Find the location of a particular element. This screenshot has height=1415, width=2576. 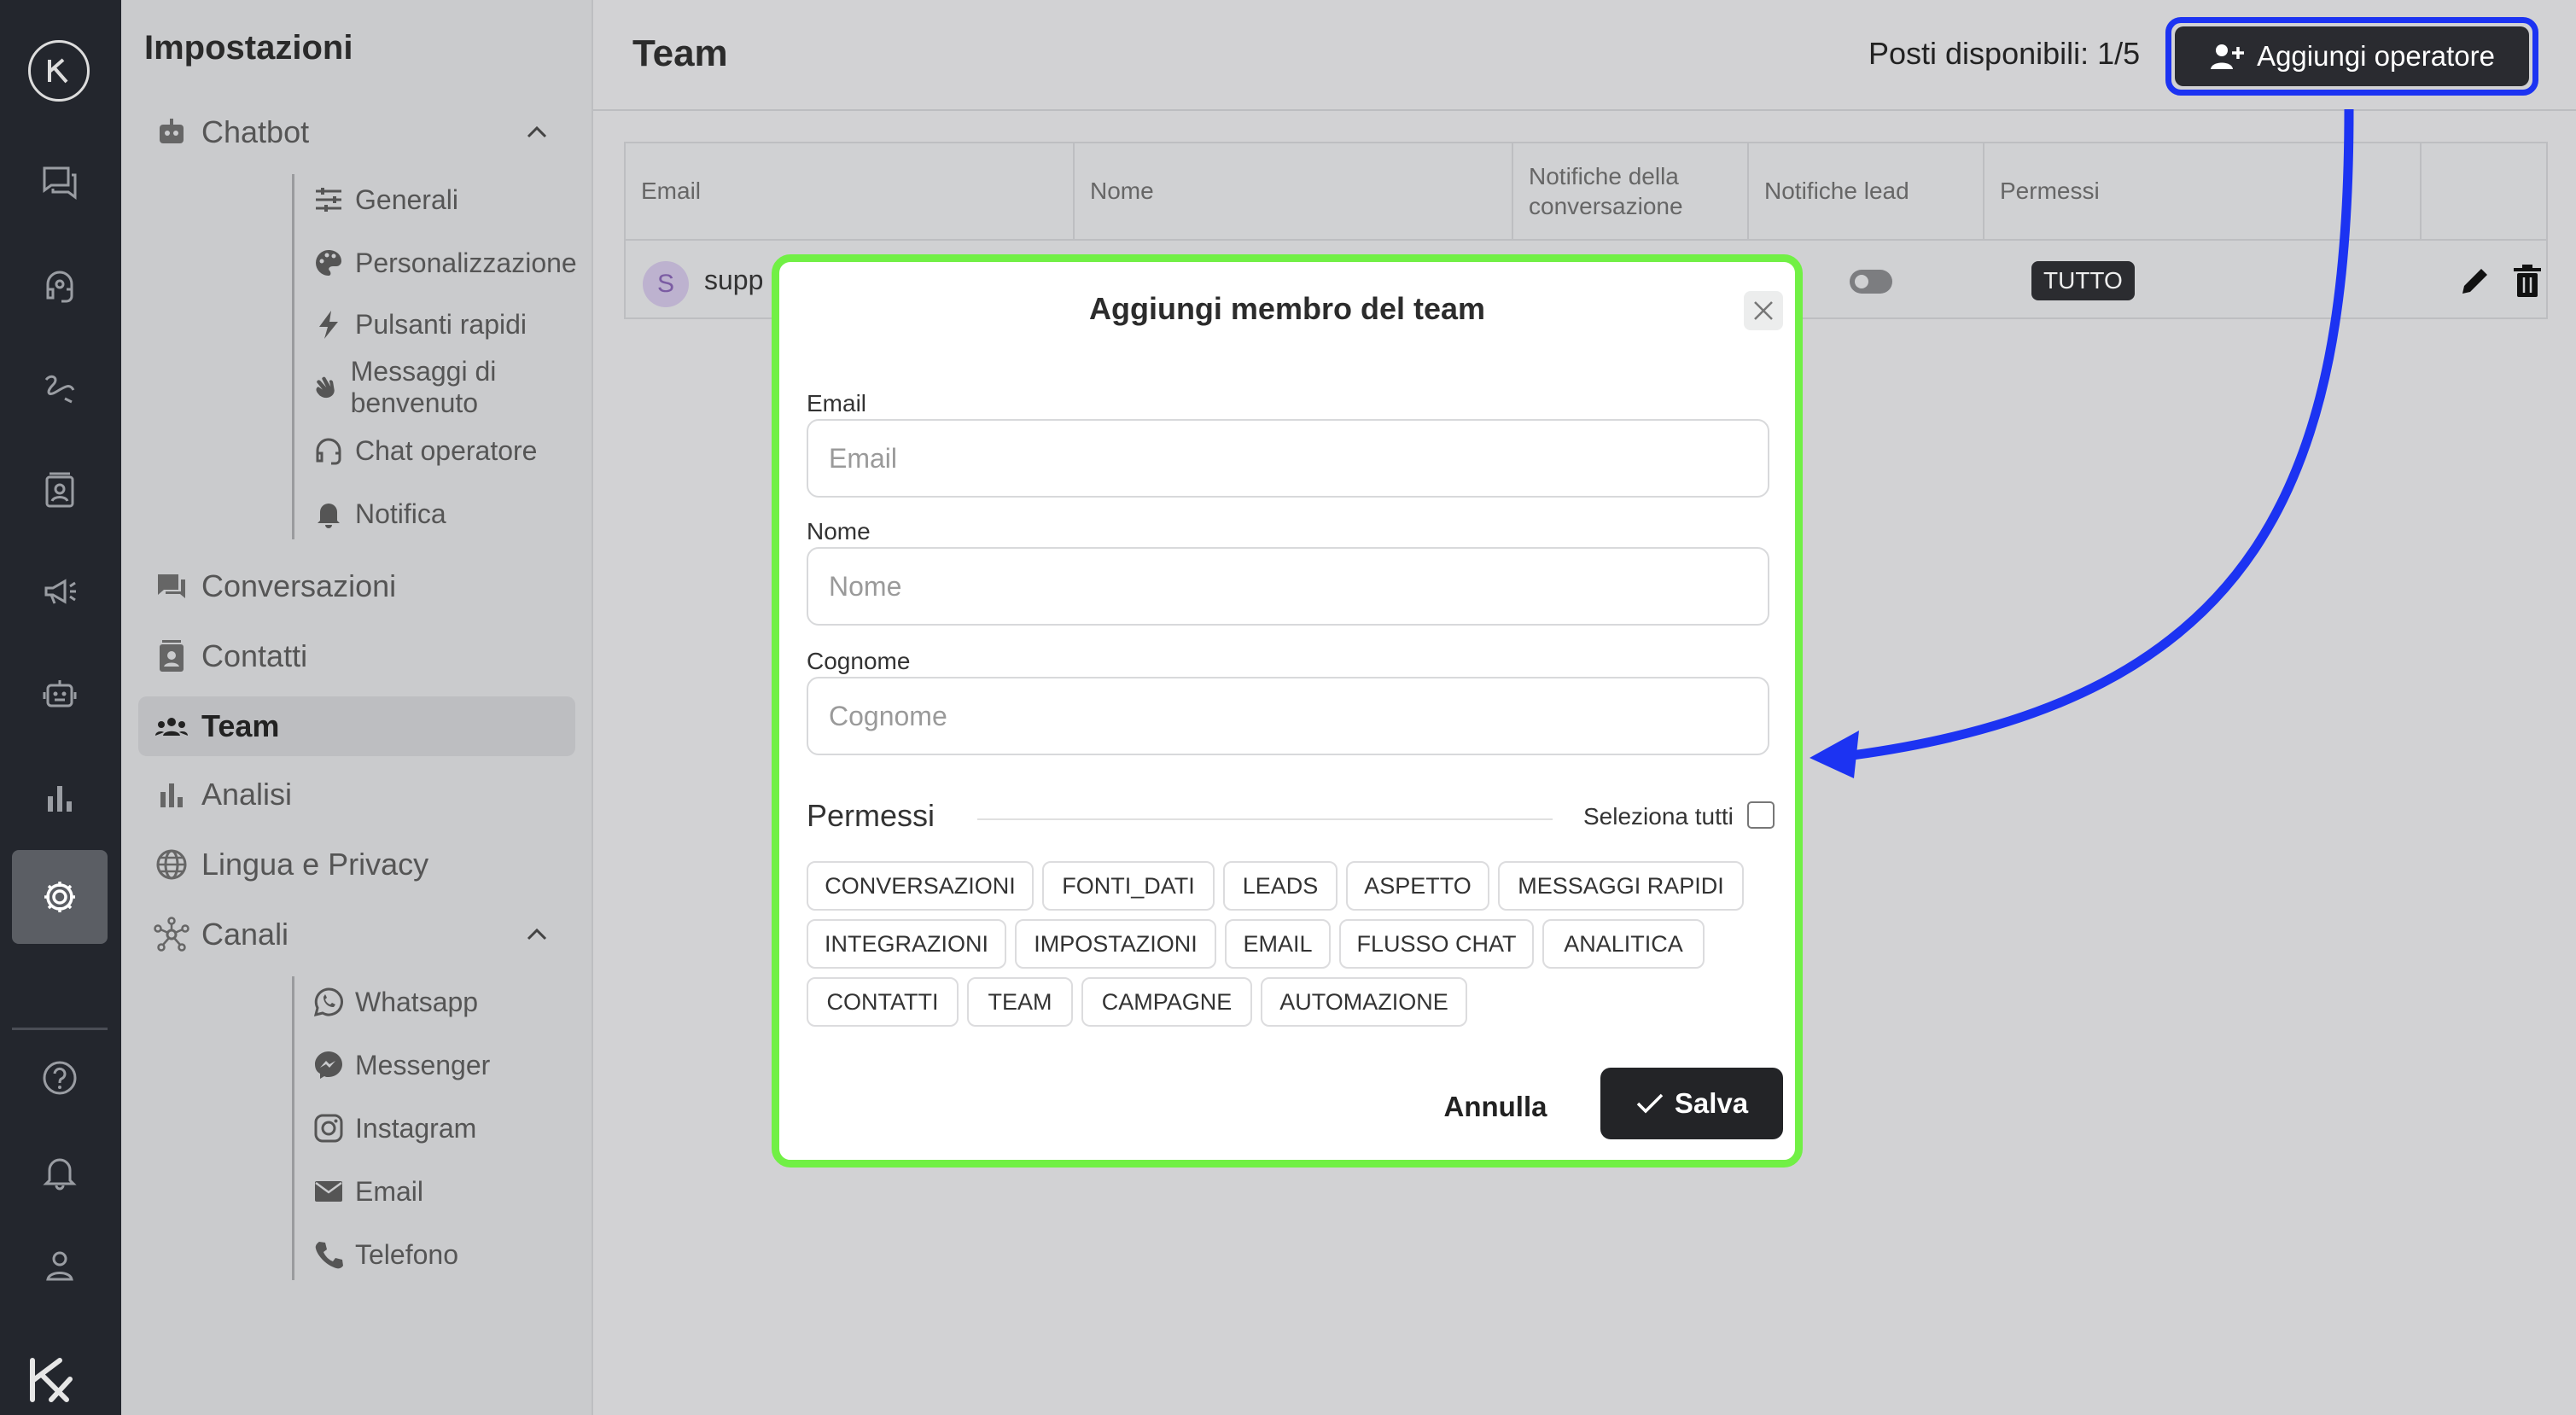

permission-chip: CAMPAGNE is located at coordinates (1166, 1002).